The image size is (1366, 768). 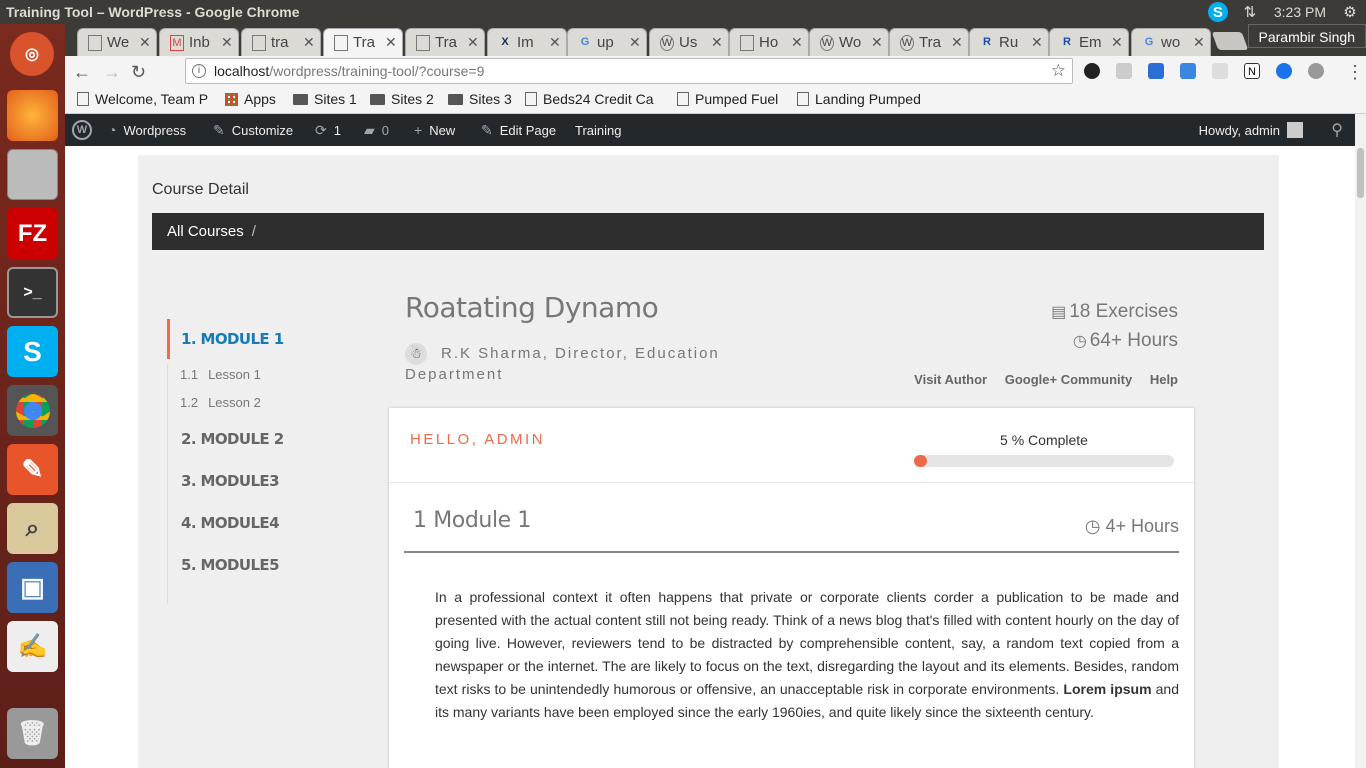 What do you see at coordinates (32, 115) in the screenshot?
I see `firefox-icon` at bounding box center [32, 115].